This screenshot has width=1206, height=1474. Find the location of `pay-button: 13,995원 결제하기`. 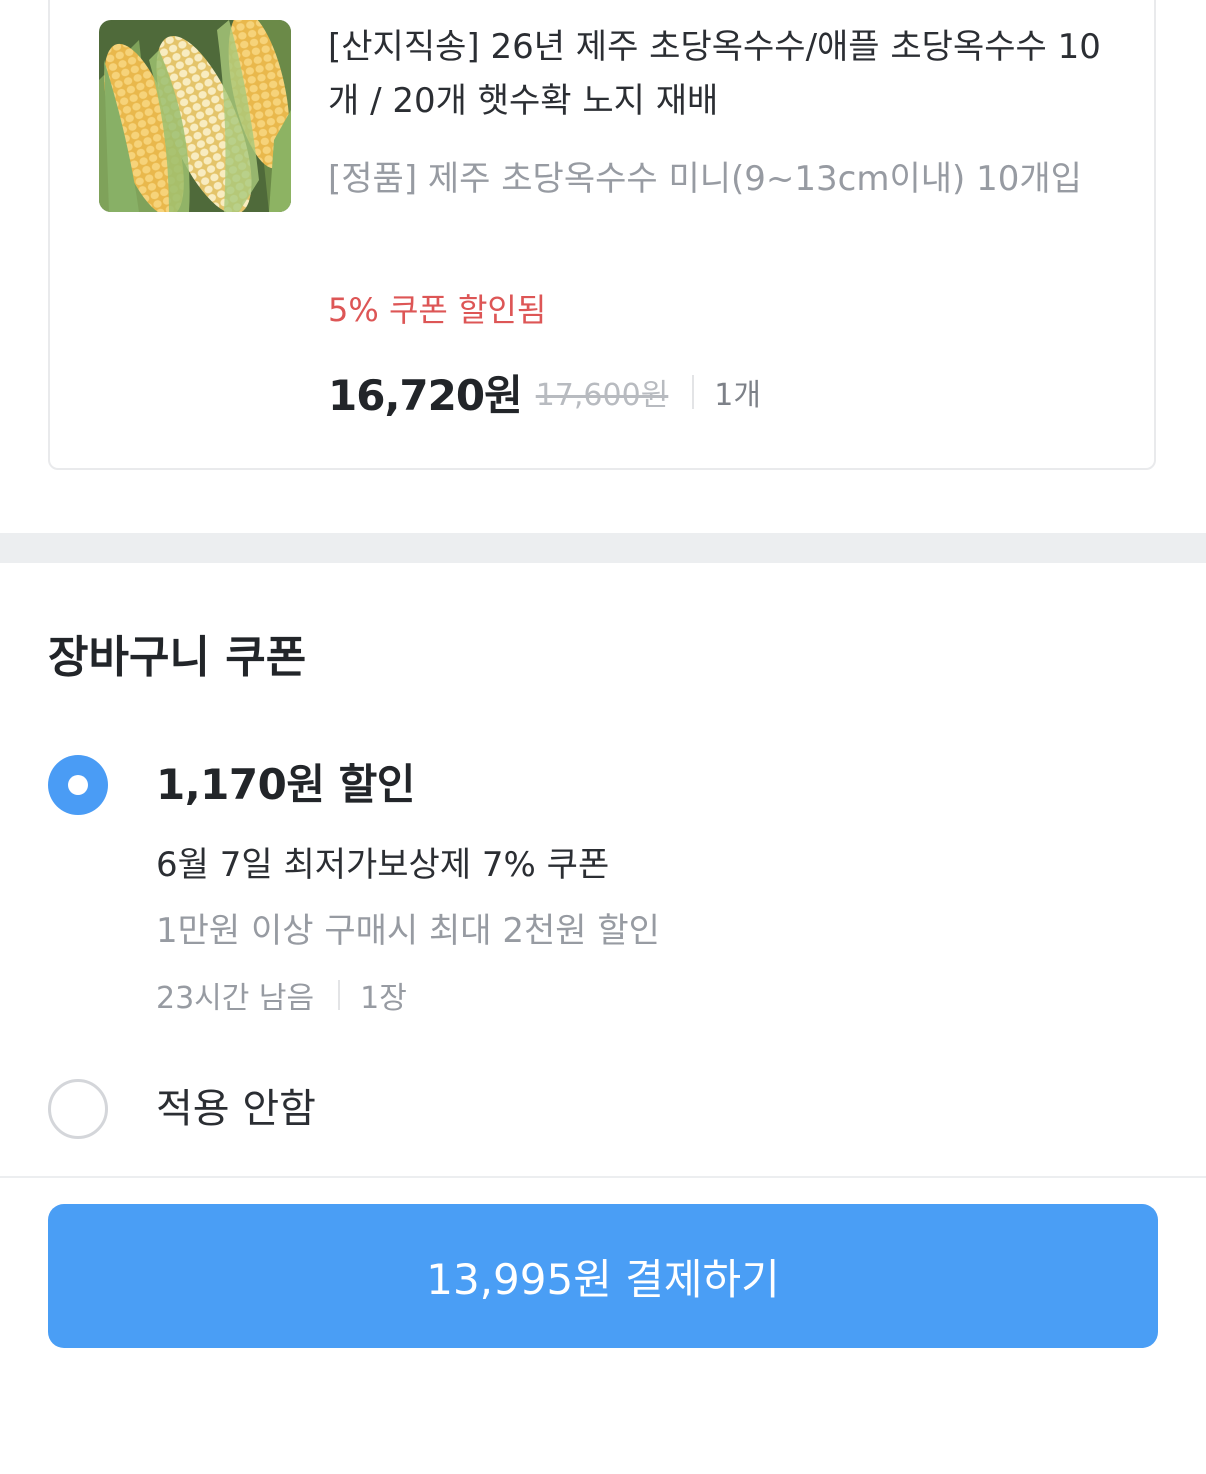

pay-button: 13,995원 결제하기 is located at coordinates (603, 1276).